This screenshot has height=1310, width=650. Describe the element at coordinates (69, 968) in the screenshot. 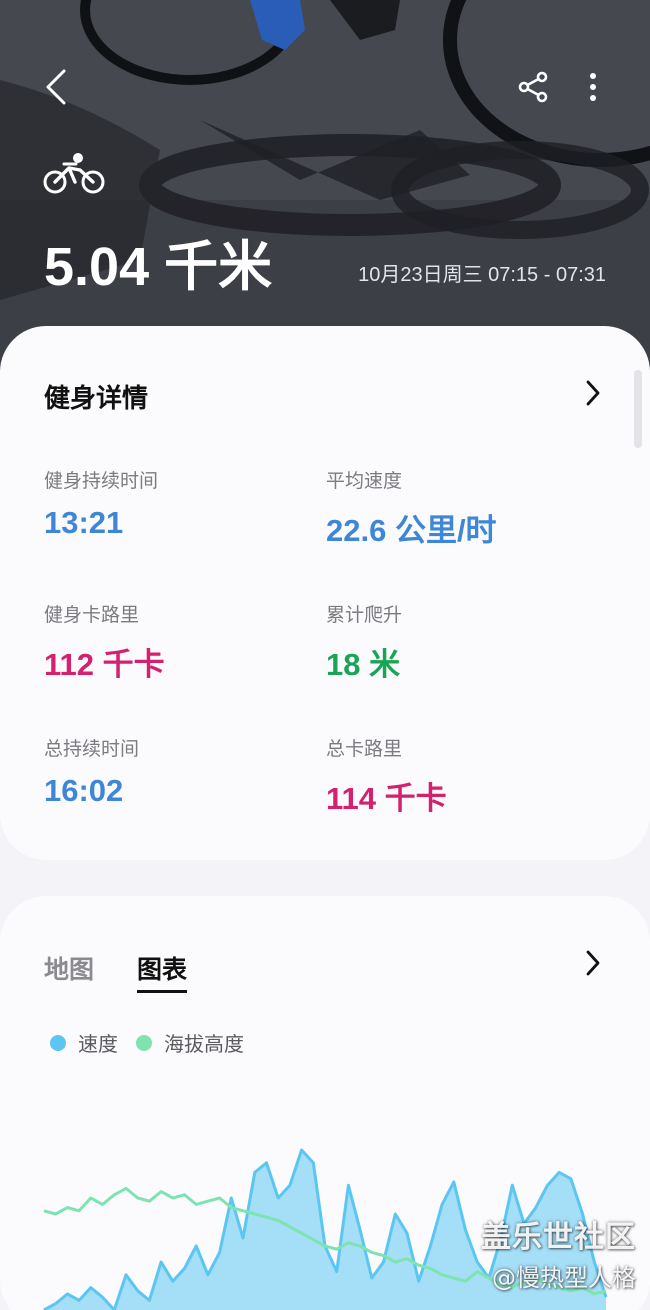

I see `tab-map: 地图` at that location.